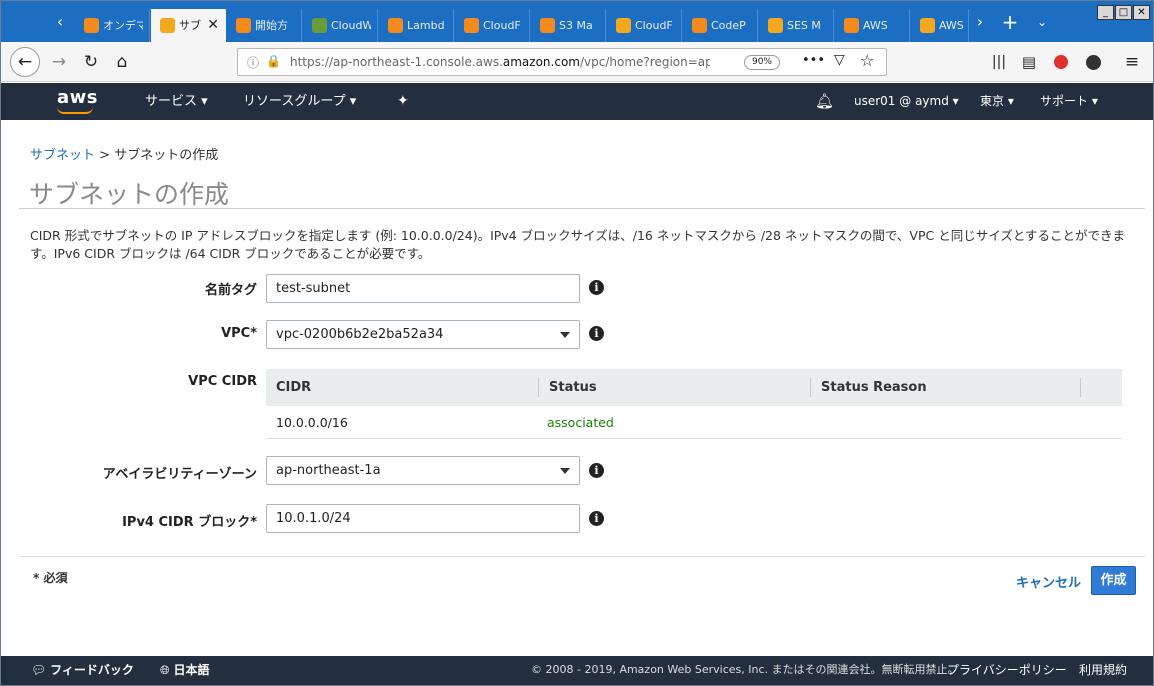 The image size is (1154, 686). Describe the element at coordinates (1105, 12) in the screenshot. I see `minimize-icon: _` at that location.